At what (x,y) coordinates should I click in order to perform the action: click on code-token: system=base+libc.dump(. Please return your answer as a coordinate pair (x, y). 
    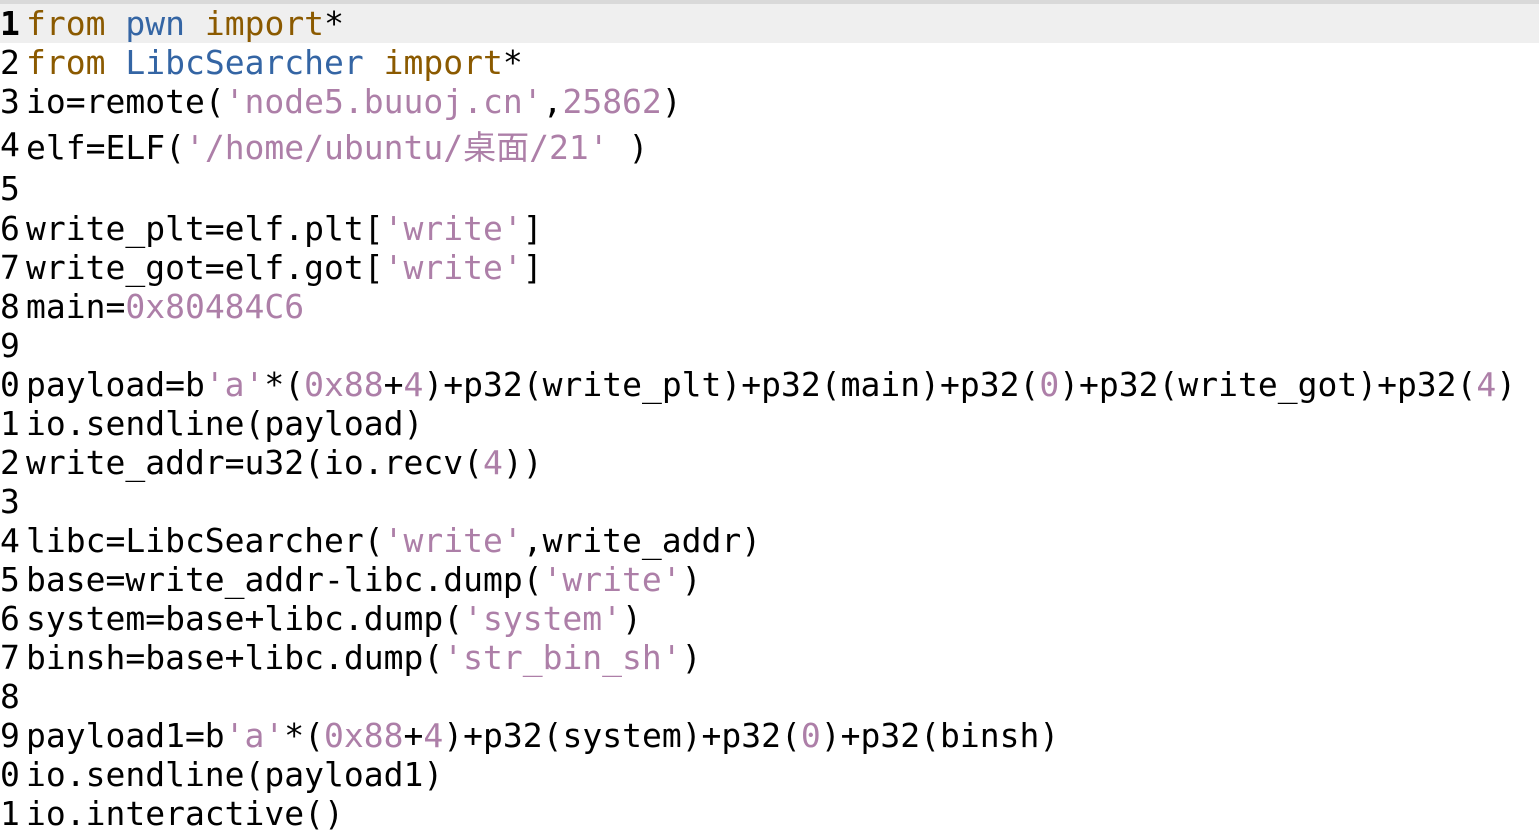
    Looking at the image, I should click on (245, 618).